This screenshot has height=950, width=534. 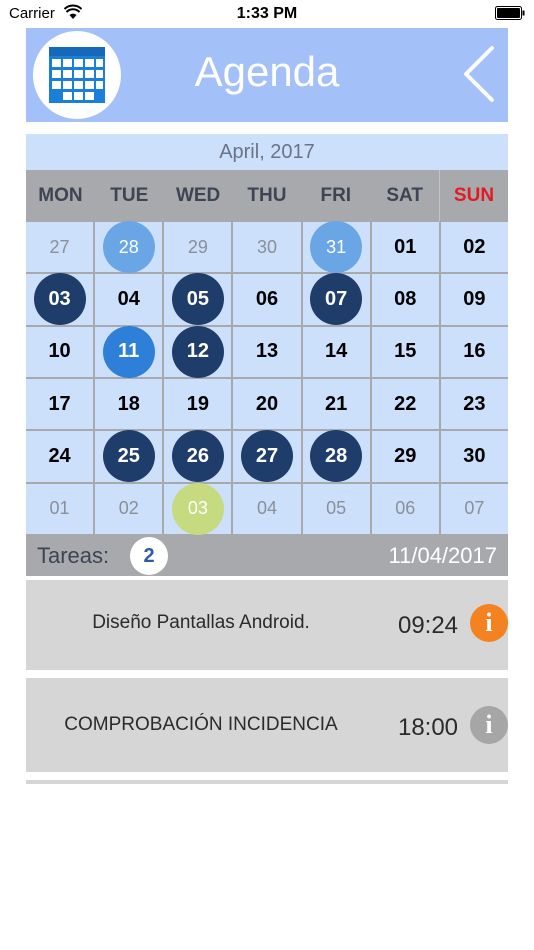 I want to click on calendar-day: 10, so click(x=60, y=351).